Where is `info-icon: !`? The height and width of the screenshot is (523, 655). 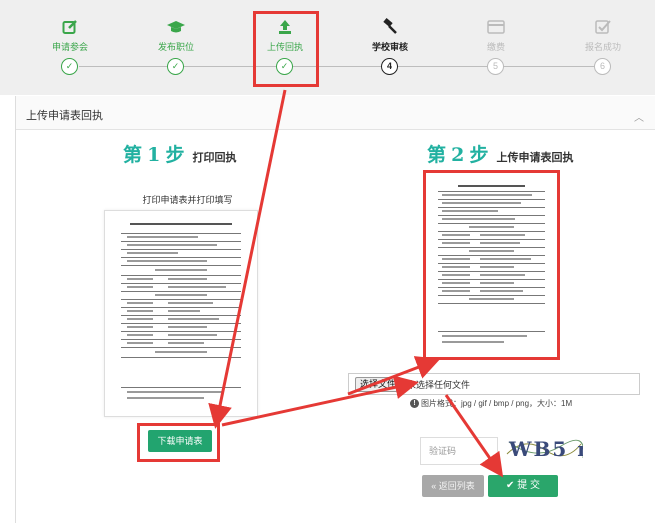 info-icon: ! is located at coordinates (414, 404).